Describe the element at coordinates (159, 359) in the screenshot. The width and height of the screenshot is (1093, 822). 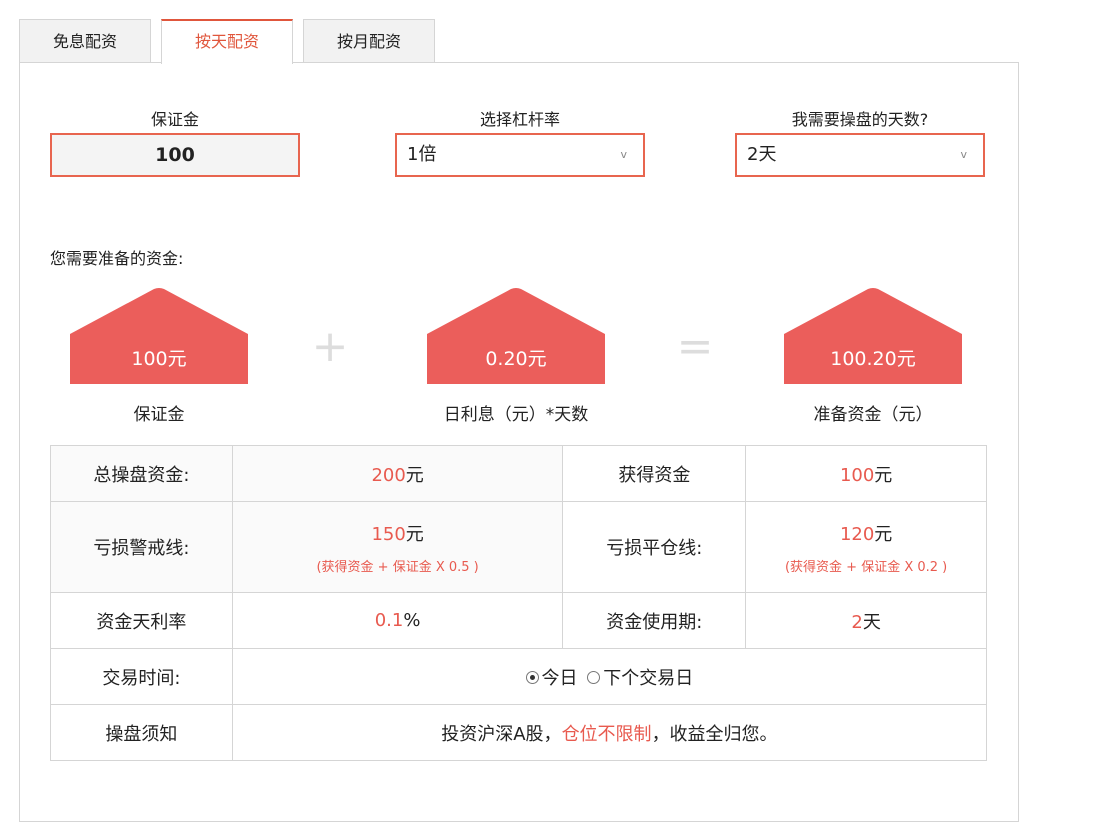
I see `deposit-amount: 100元` at that location.